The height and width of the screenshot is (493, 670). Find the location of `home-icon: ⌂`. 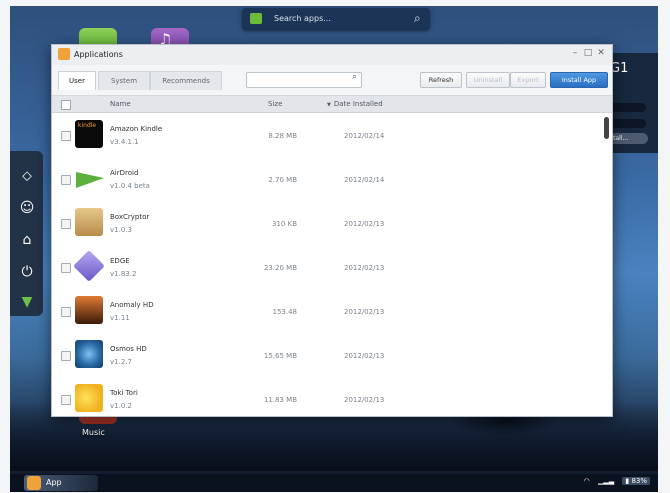

home-icon: ⌂ is located at coordinates (27, 240).